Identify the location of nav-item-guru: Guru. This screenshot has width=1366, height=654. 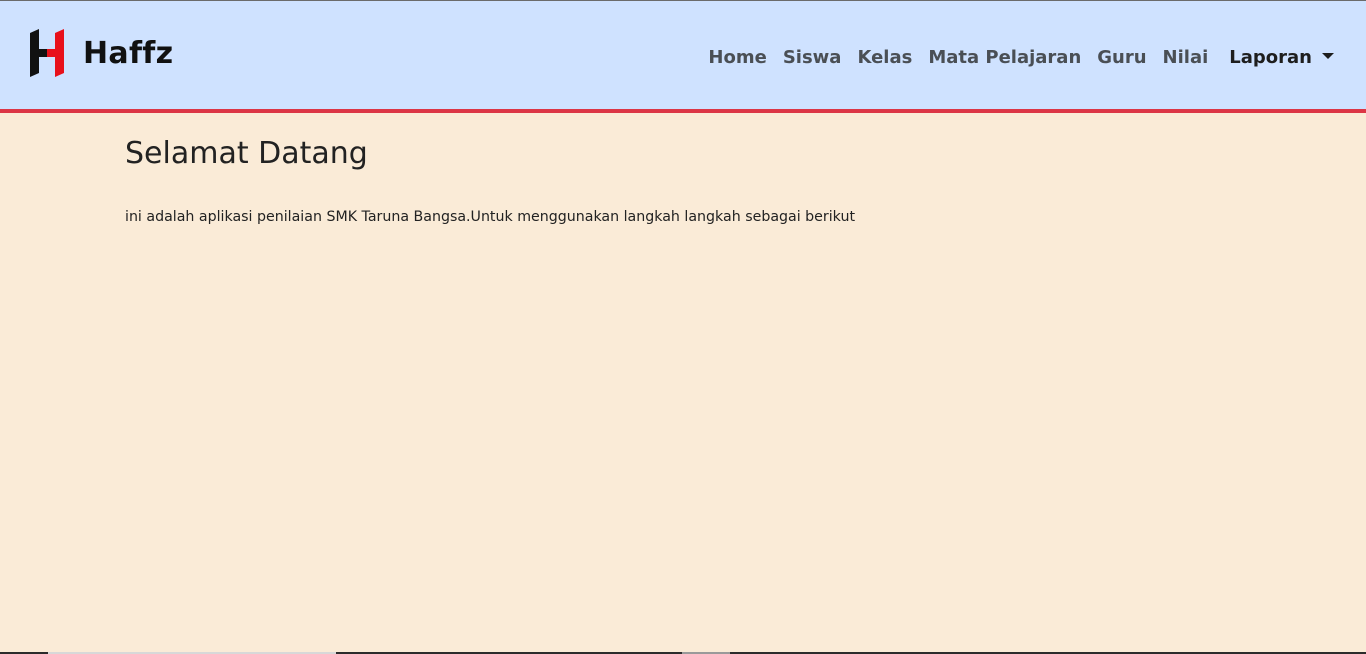
(1121, 57).